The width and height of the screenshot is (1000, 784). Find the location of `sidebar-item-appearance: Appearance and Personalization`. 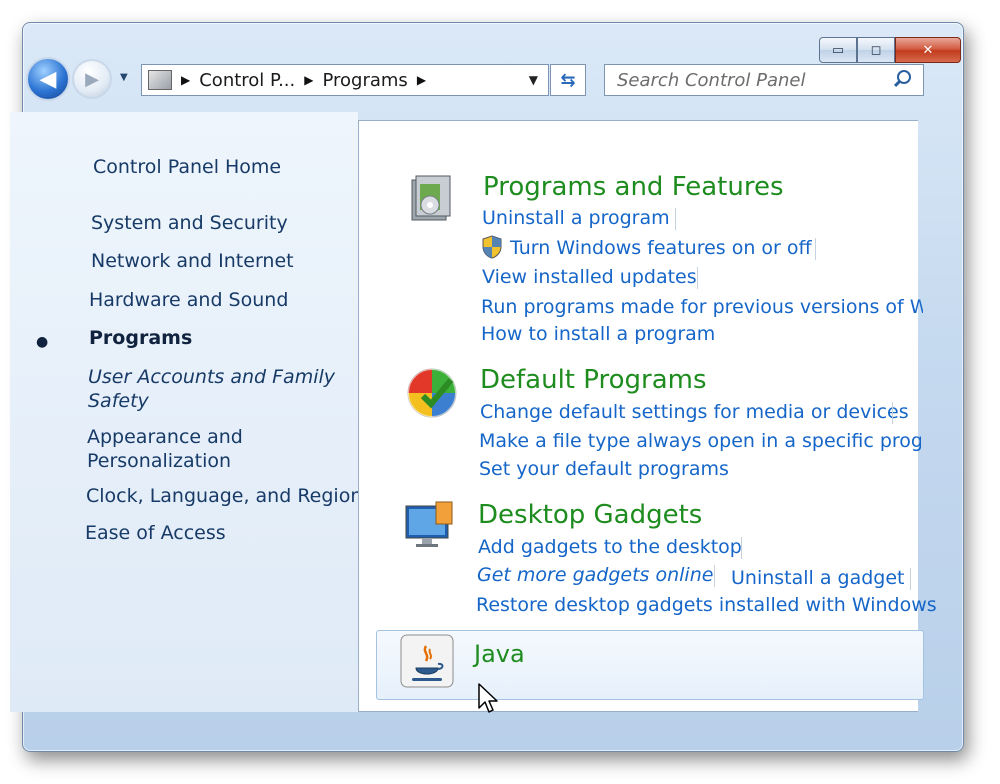

sidebar-item-appearance: Appearance and Personalization is located at coordinates (212, 449).